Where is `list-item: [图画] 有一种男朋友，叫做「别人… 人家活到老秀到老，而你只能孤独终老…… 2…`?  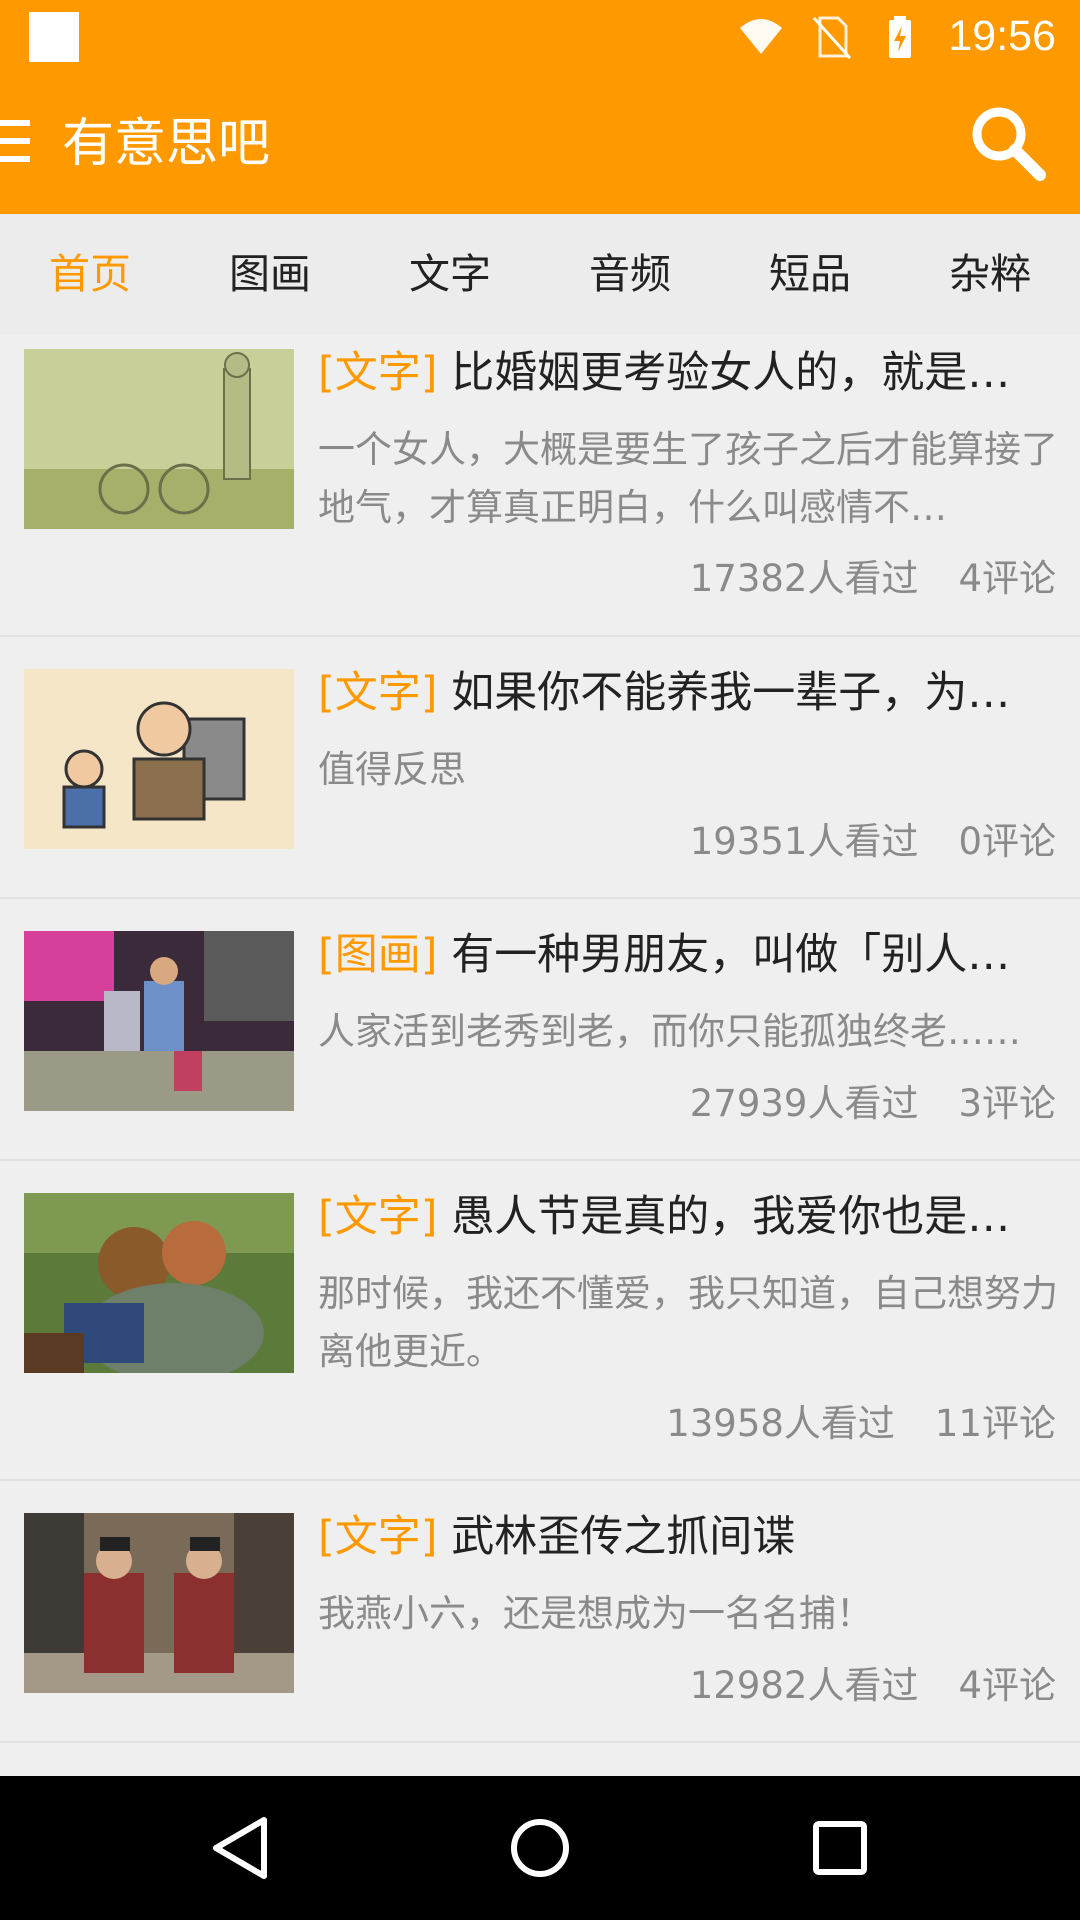 list-item: [图画] 有一种男朋友，叫做「别人… 人家活到老秀到老，而你只能孤独终老…… 2… is located at coordinates (540, 1030).